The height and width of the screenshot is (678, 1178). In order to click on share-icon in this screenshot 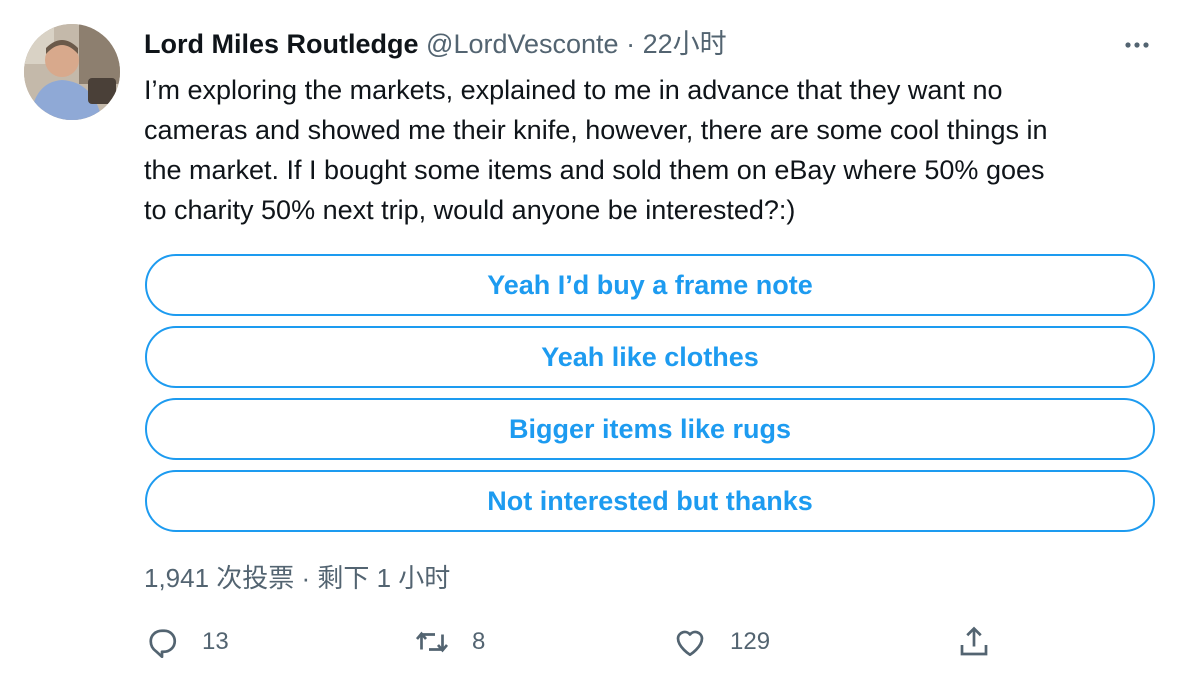, I will do `click(974, 641)`.